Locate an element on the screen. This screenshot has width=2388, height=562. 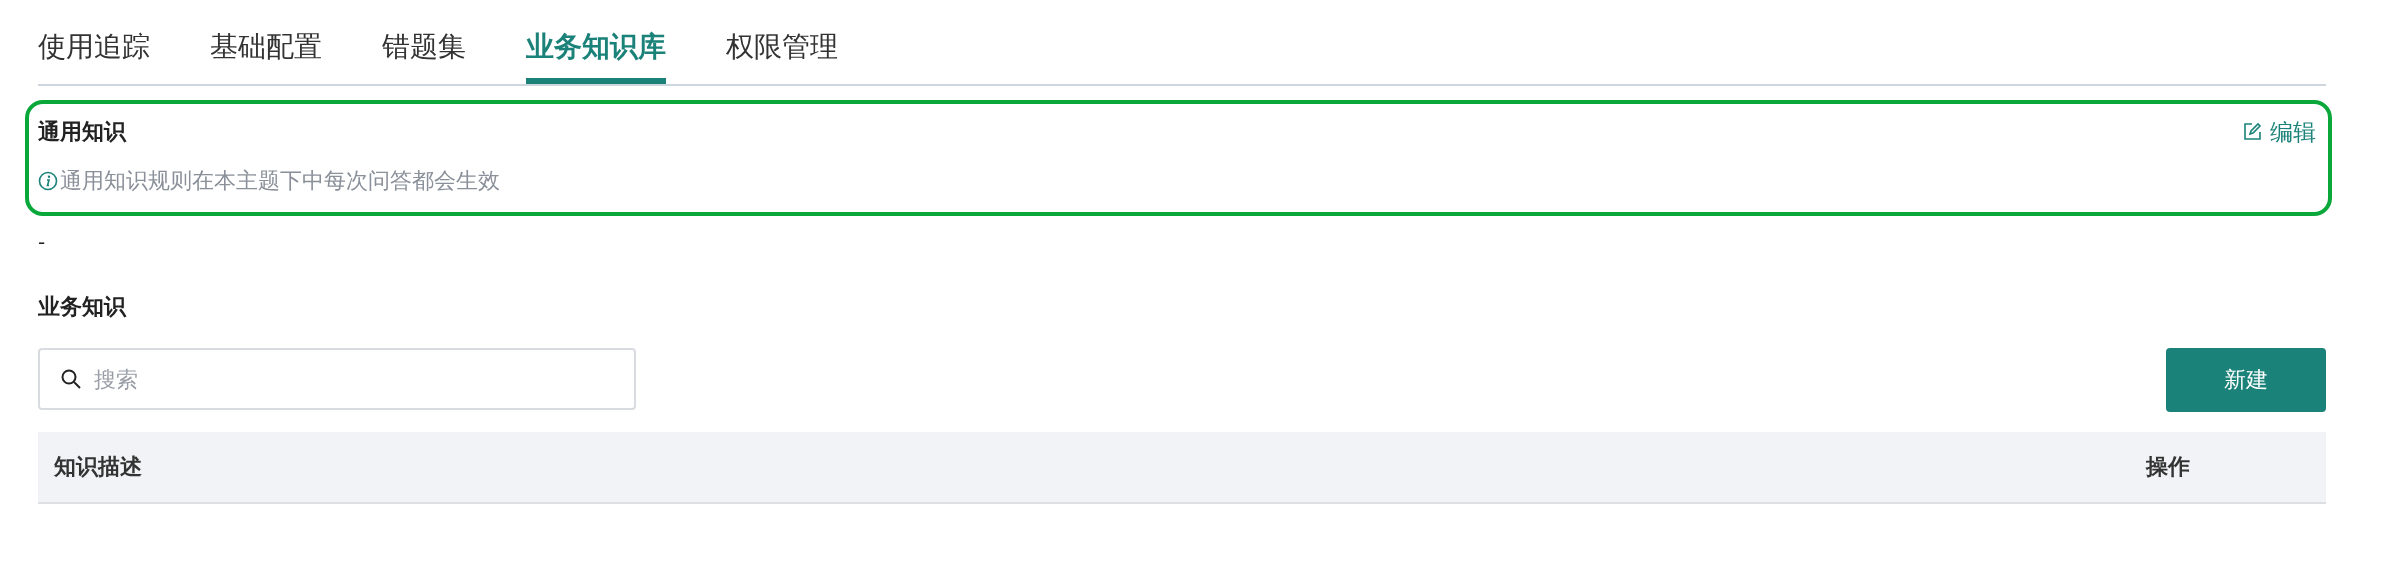
hint-text: 通用知识规则在本主题下中每次问答都会生效 is located at coordinates (280, 181).